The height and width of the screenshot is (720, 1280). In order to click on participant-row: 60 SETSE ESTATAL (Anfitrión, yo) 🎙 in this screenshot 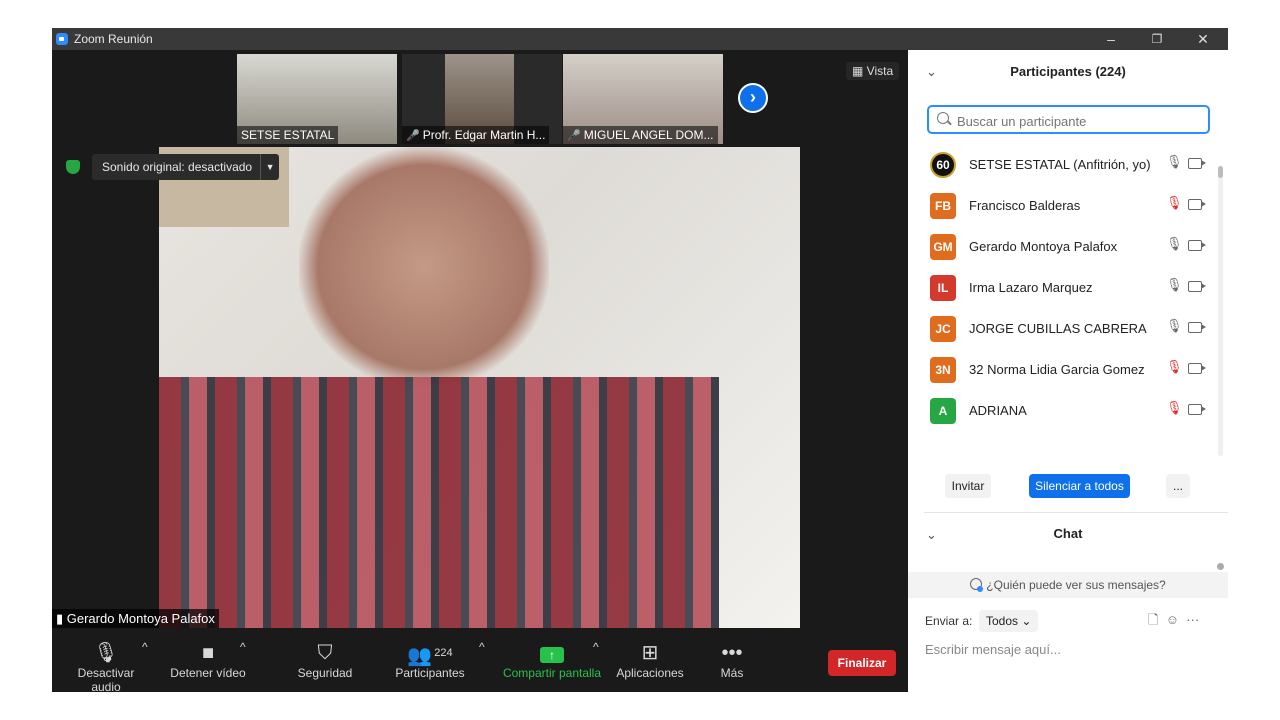, I will do `click(1063, 164)`.